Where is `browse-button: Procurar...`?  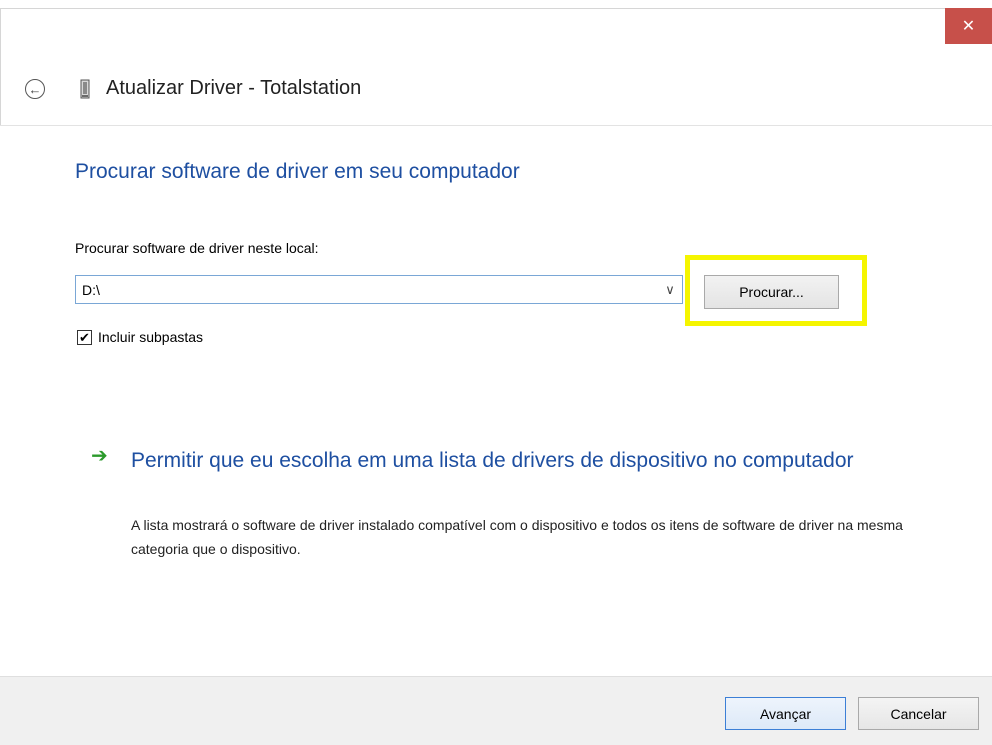
browse-button: Procurar... is located at coordinates (771, 292).